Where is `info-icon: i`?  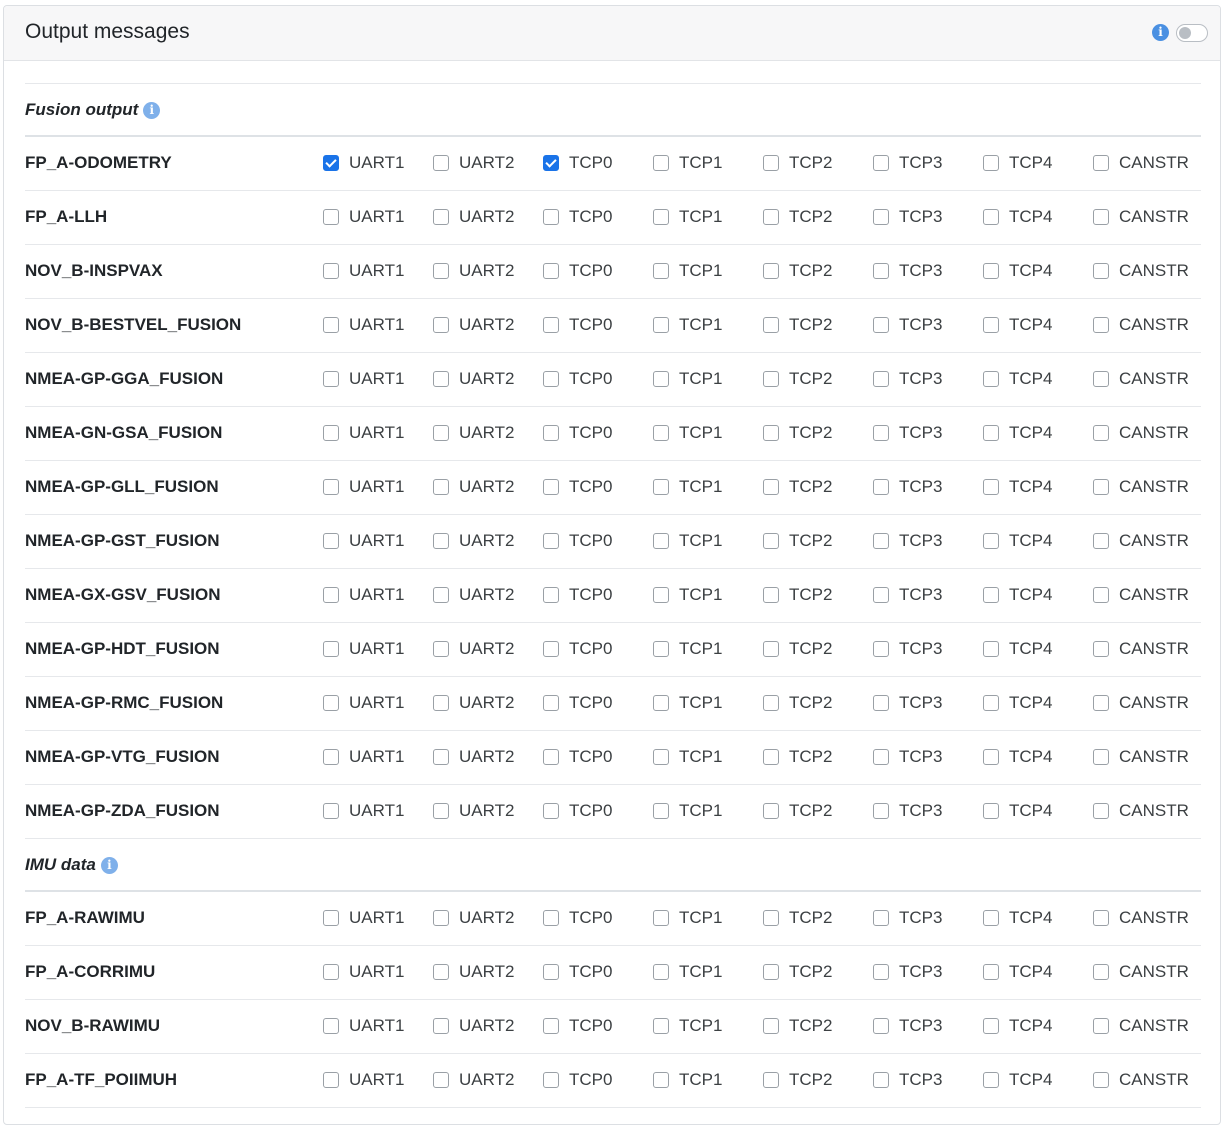 info-icon: i is located at coordinates (109, 865).